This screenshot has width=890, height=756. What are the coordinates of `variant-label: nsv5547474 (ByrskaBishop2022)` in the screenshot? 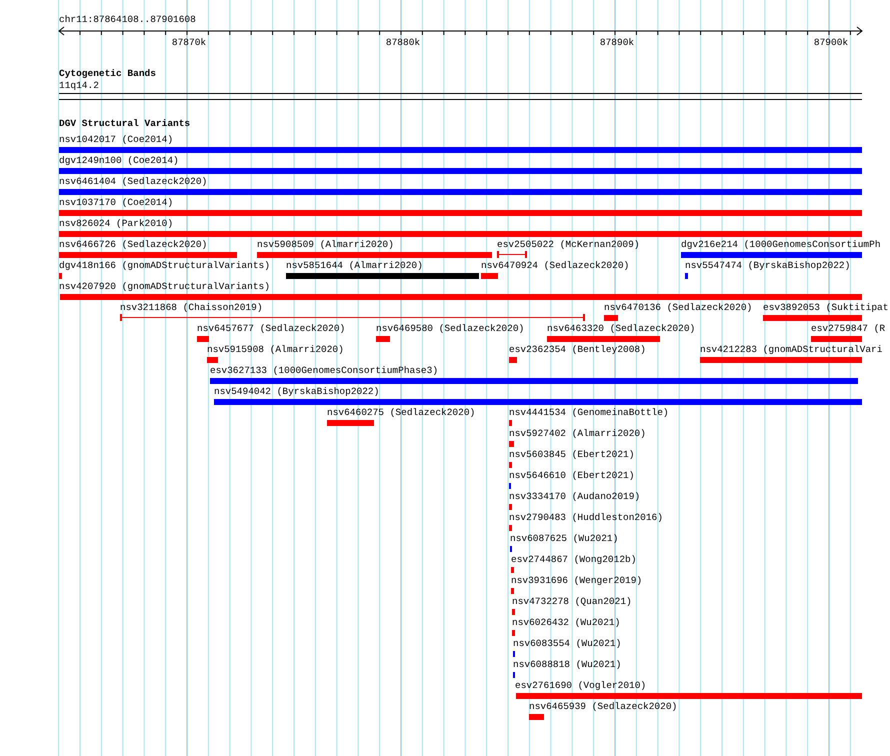 It's located at (767, 266).